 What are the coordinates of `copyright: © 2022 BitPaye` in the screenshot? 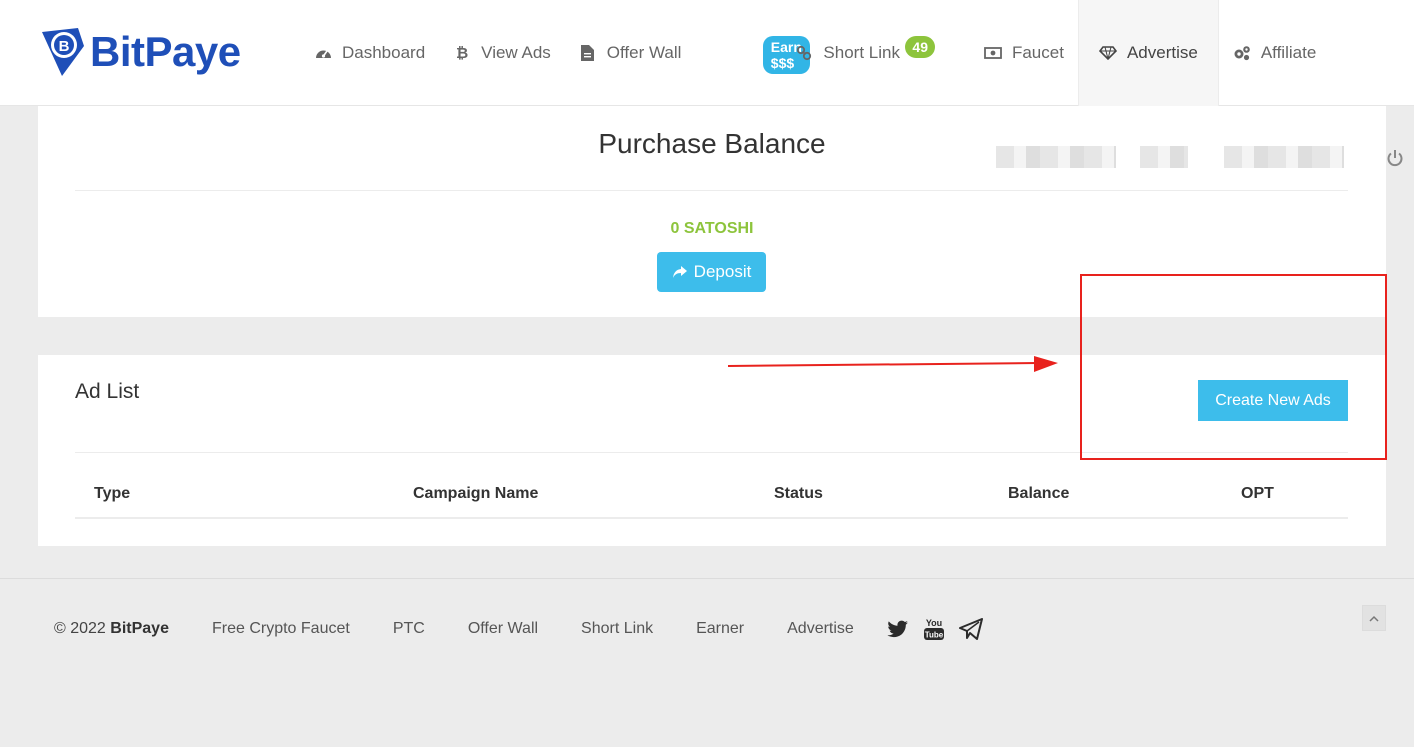 It's located at (111, 628).